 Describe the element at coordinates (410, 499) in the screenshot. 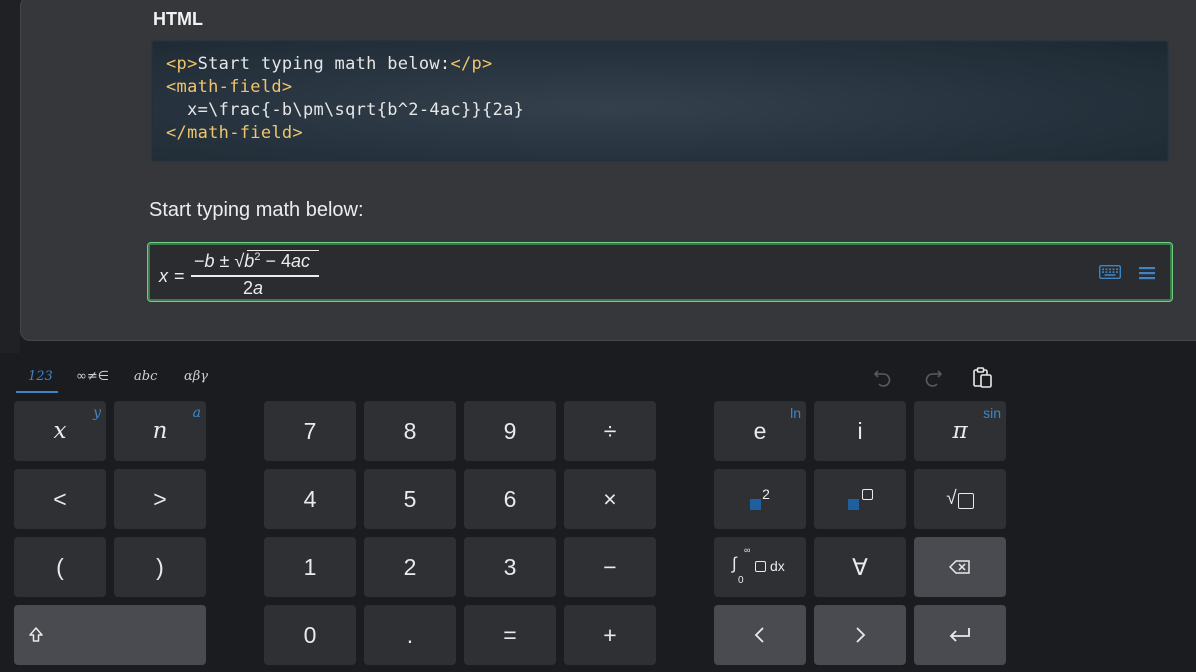

I see `key-5: 5` at that location.